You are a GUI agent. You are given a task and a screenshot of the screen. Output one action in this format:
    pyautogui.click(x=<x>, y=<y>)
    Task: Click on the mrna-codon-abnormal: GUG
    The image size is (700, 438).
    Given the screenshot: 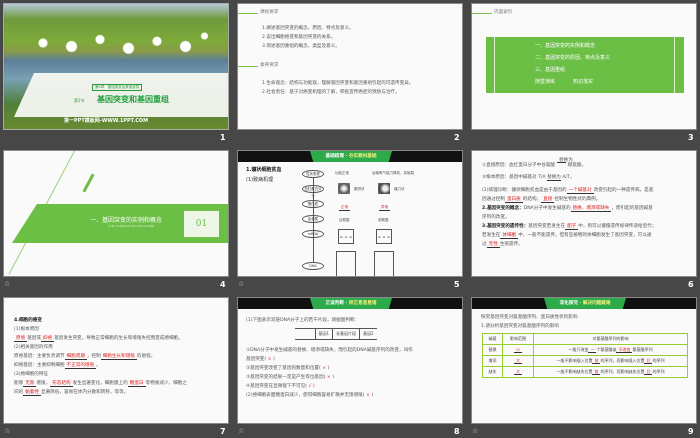 What is the action you would take?
    pyautogui.click(x=384, y=236)
    